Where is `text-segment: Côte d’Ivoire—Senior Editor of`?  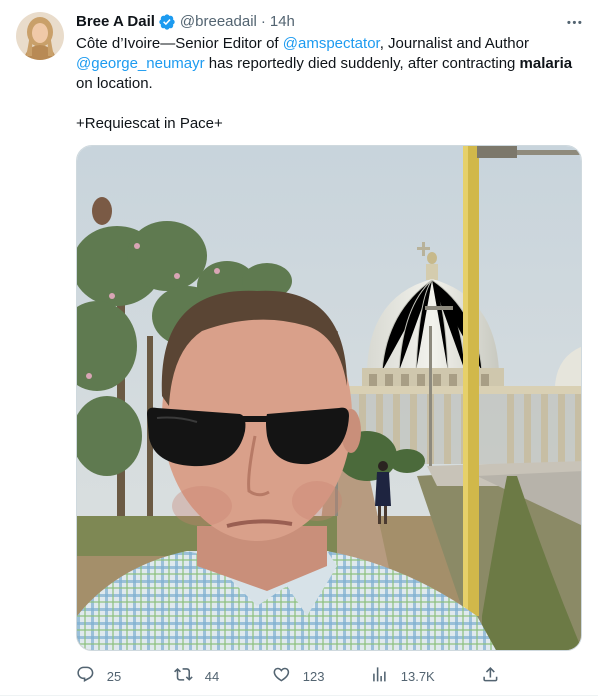
text-segment: Côte d’Ivoire—Senior Editor of is located at coordinates (179, 43).